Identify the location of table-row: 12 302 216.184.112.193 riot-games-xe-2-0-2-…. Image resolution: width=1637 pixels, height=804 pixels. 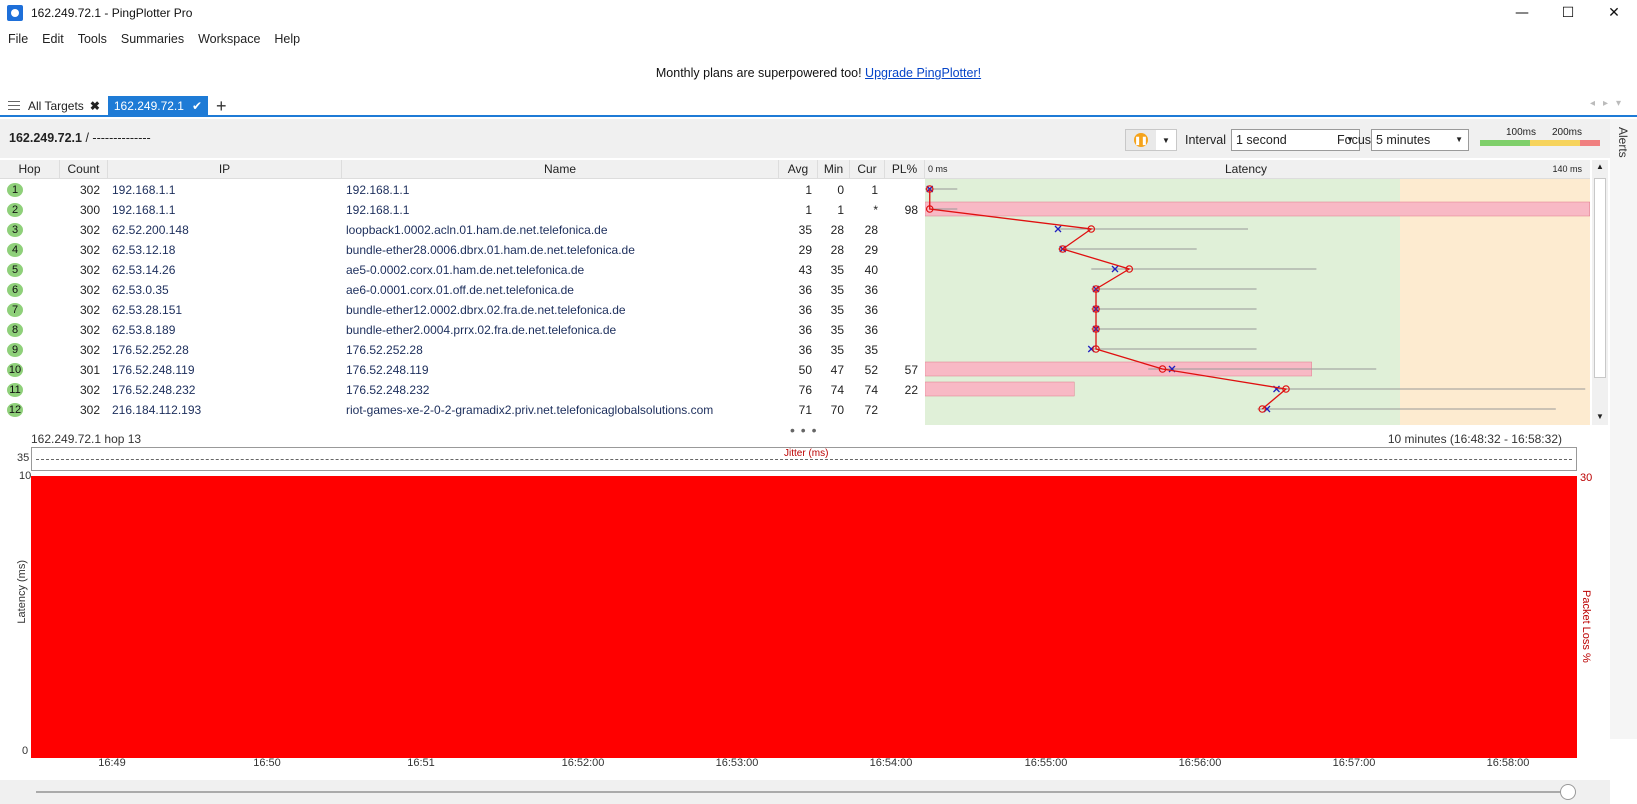
(462, 410).